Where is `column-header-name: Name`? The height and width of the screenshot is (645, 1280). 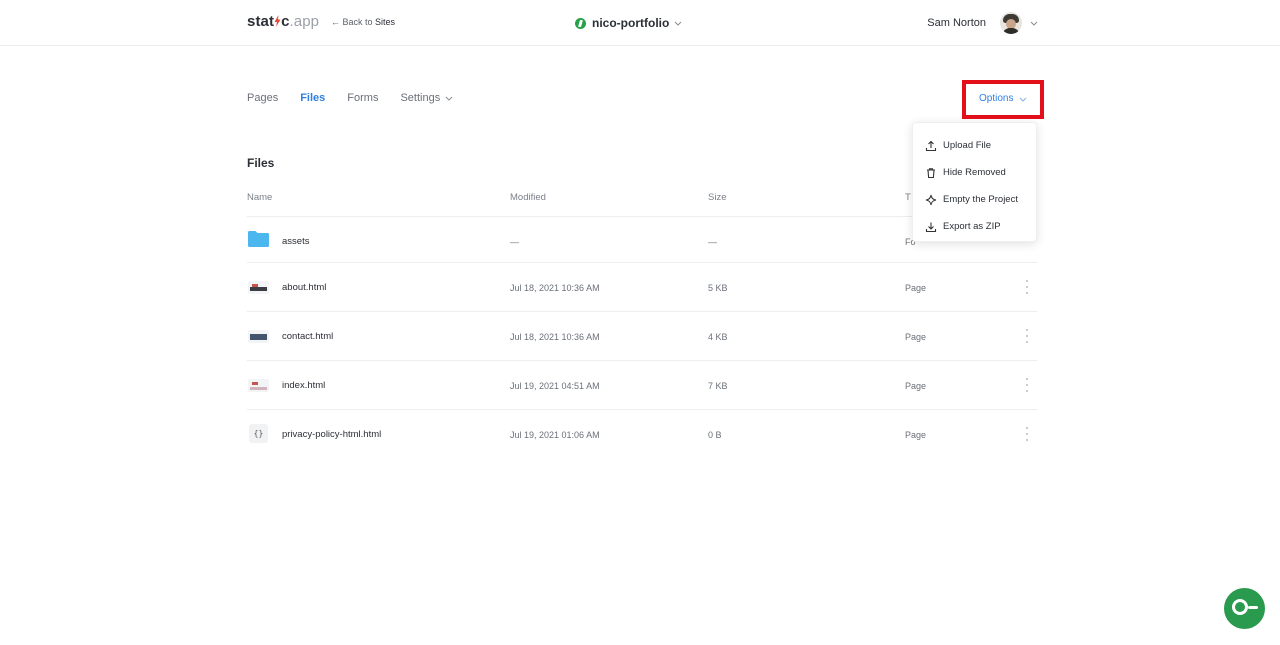 column-header-name: Name is located at coordinates (260, 197).